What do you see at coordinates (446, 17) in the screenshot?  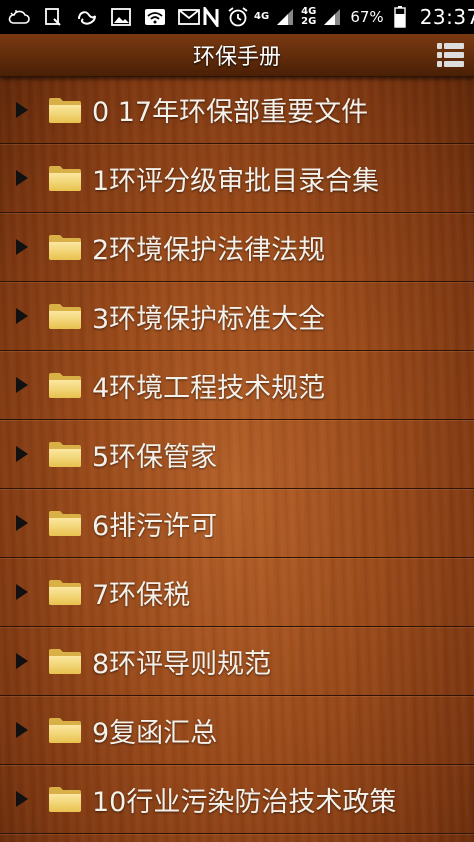 I see `clock-time: 23:37` at bounding box center [446, 17].